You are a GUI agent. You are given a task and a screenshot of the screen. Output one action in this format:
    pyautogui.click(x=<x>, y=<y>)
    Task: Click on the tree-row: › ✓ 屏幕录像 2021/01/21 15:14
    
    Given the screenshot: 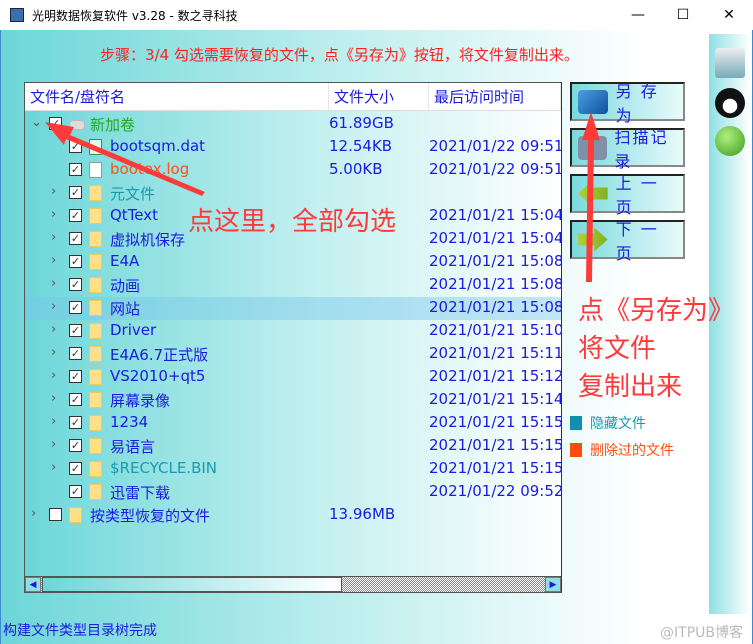 What is the action you would take?
    pyautogui.click(x=293, y=400)
    